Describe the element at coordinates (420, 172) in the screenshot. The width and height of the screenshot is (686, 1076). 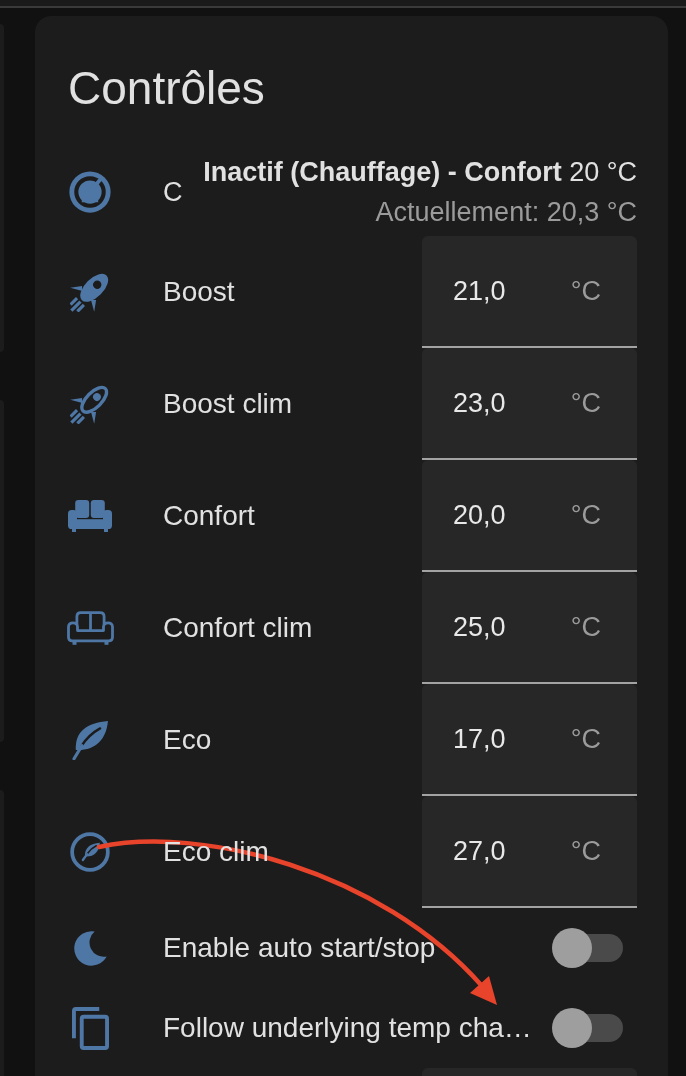
I see `state-text: Inactif (Chauffage) - Confort 20 °C` at that location.